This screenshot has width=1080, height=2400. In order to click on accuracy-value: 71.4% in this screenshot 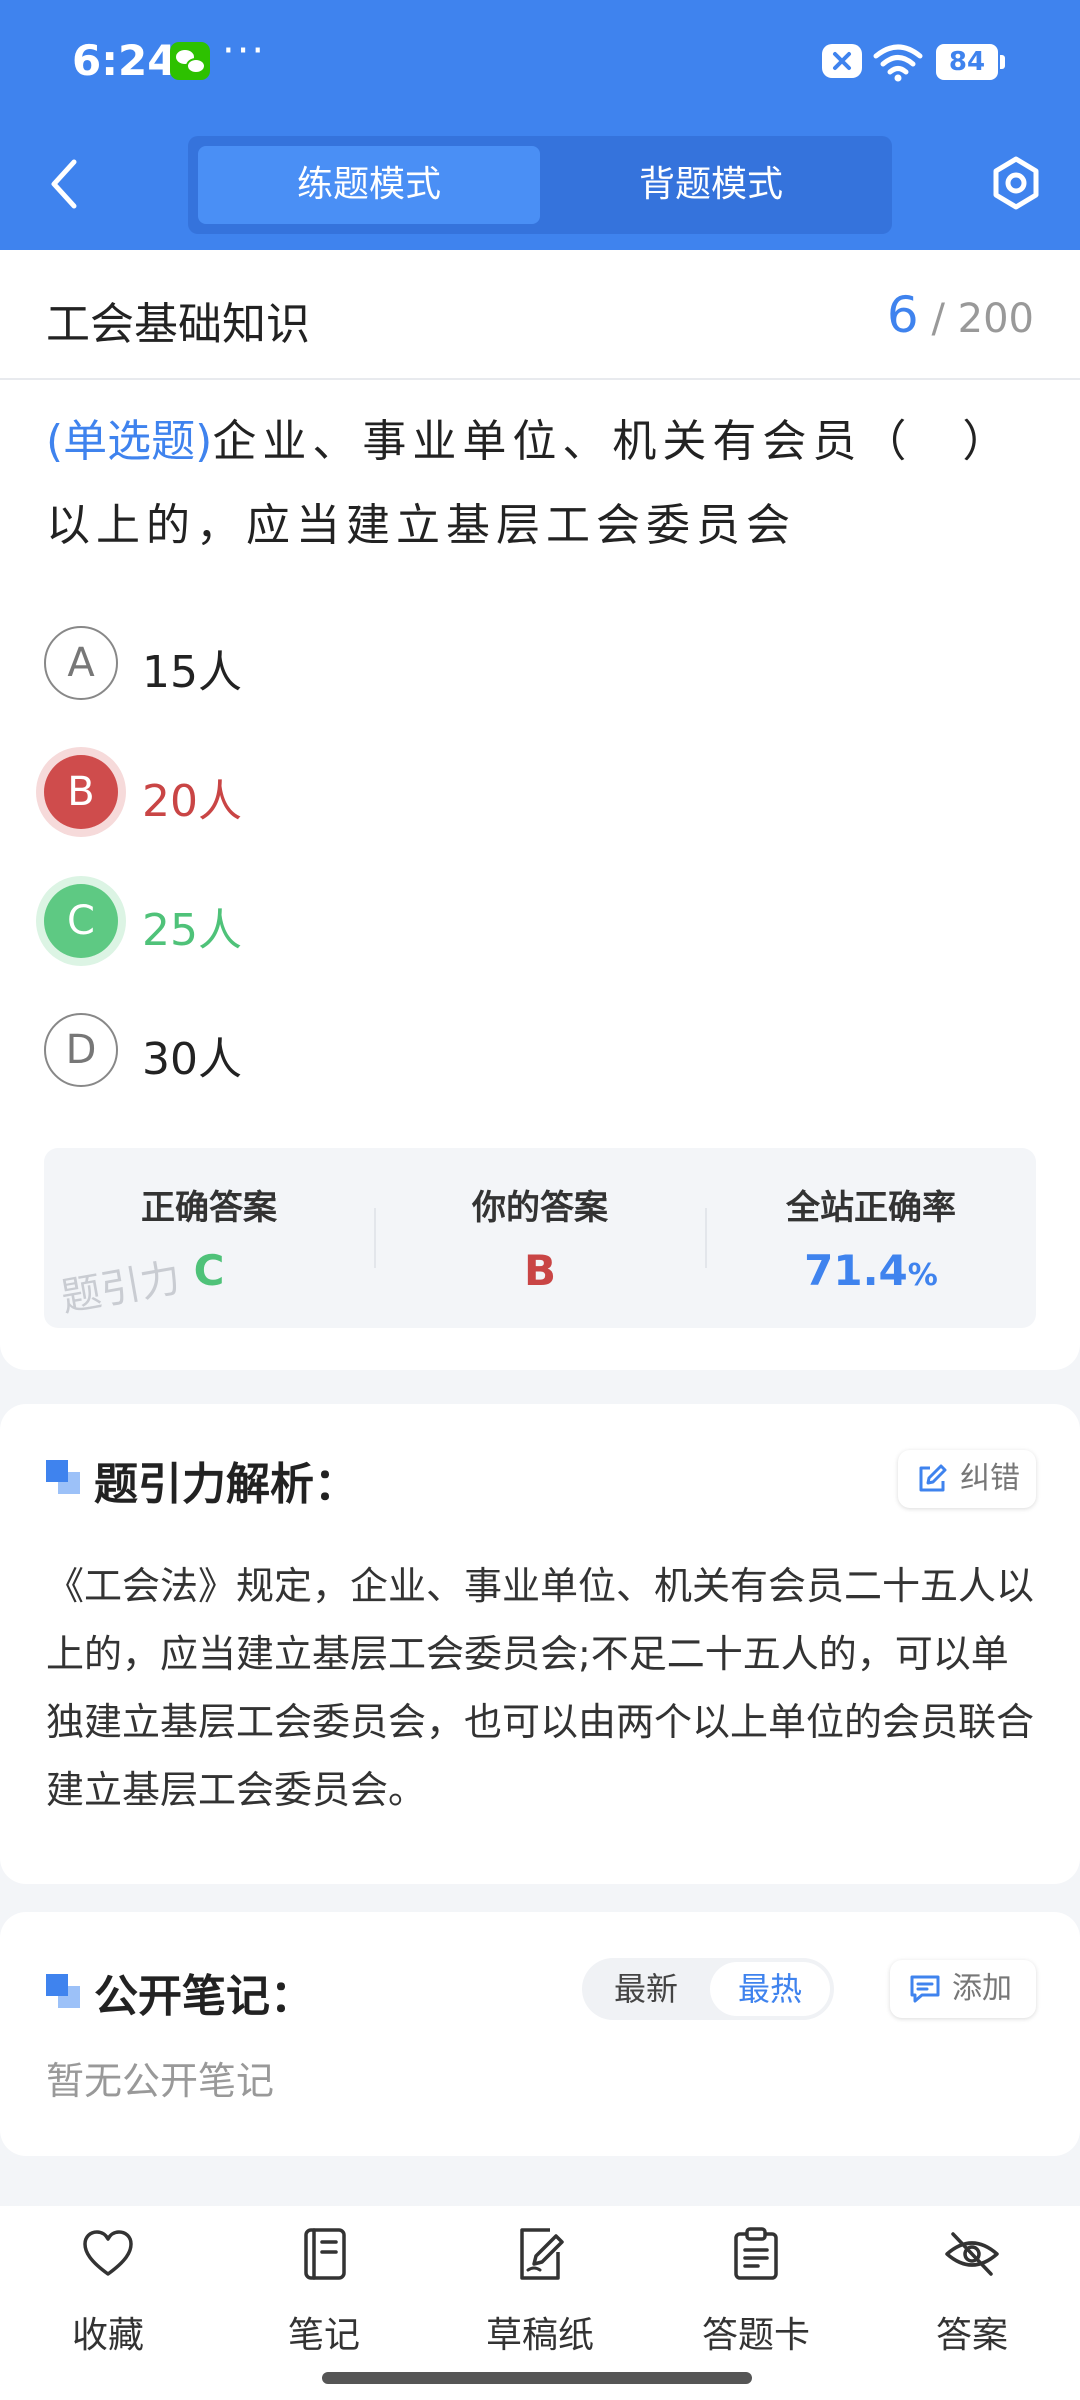, I will do `click(871, 1270)`.